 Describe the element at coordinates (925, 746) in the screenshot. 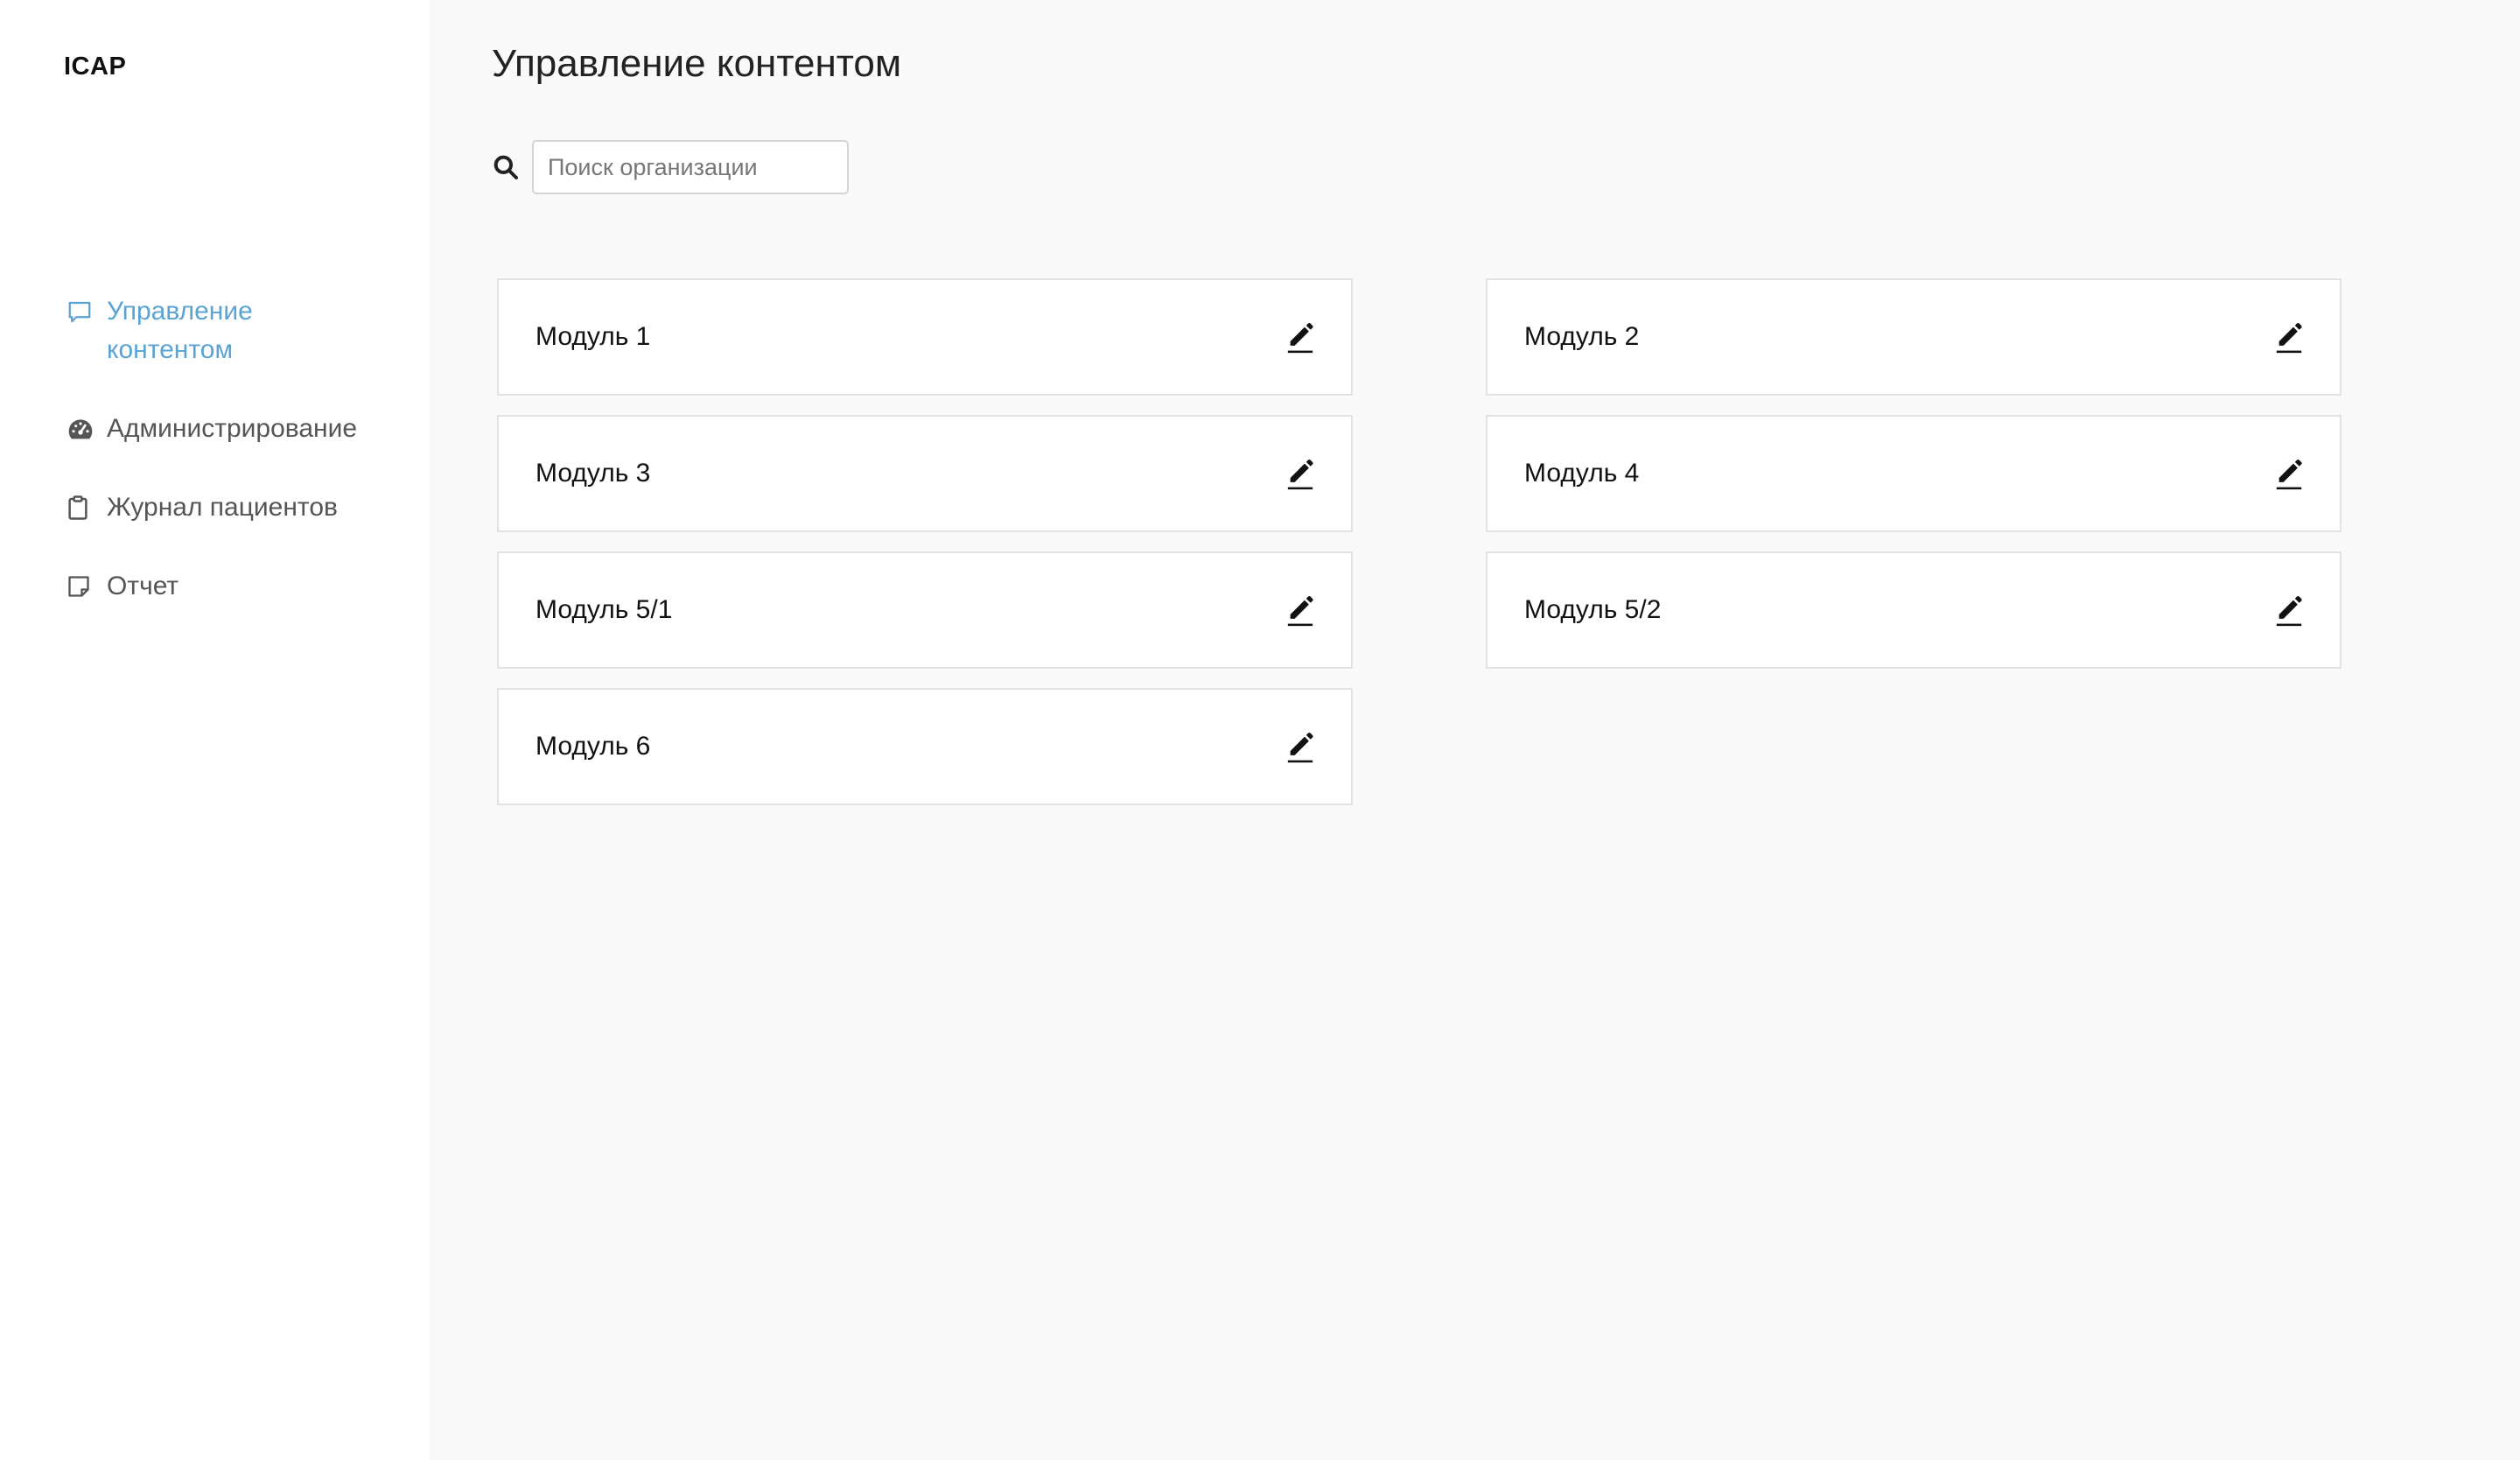

I see `module-card: Модуль 6` at that location.